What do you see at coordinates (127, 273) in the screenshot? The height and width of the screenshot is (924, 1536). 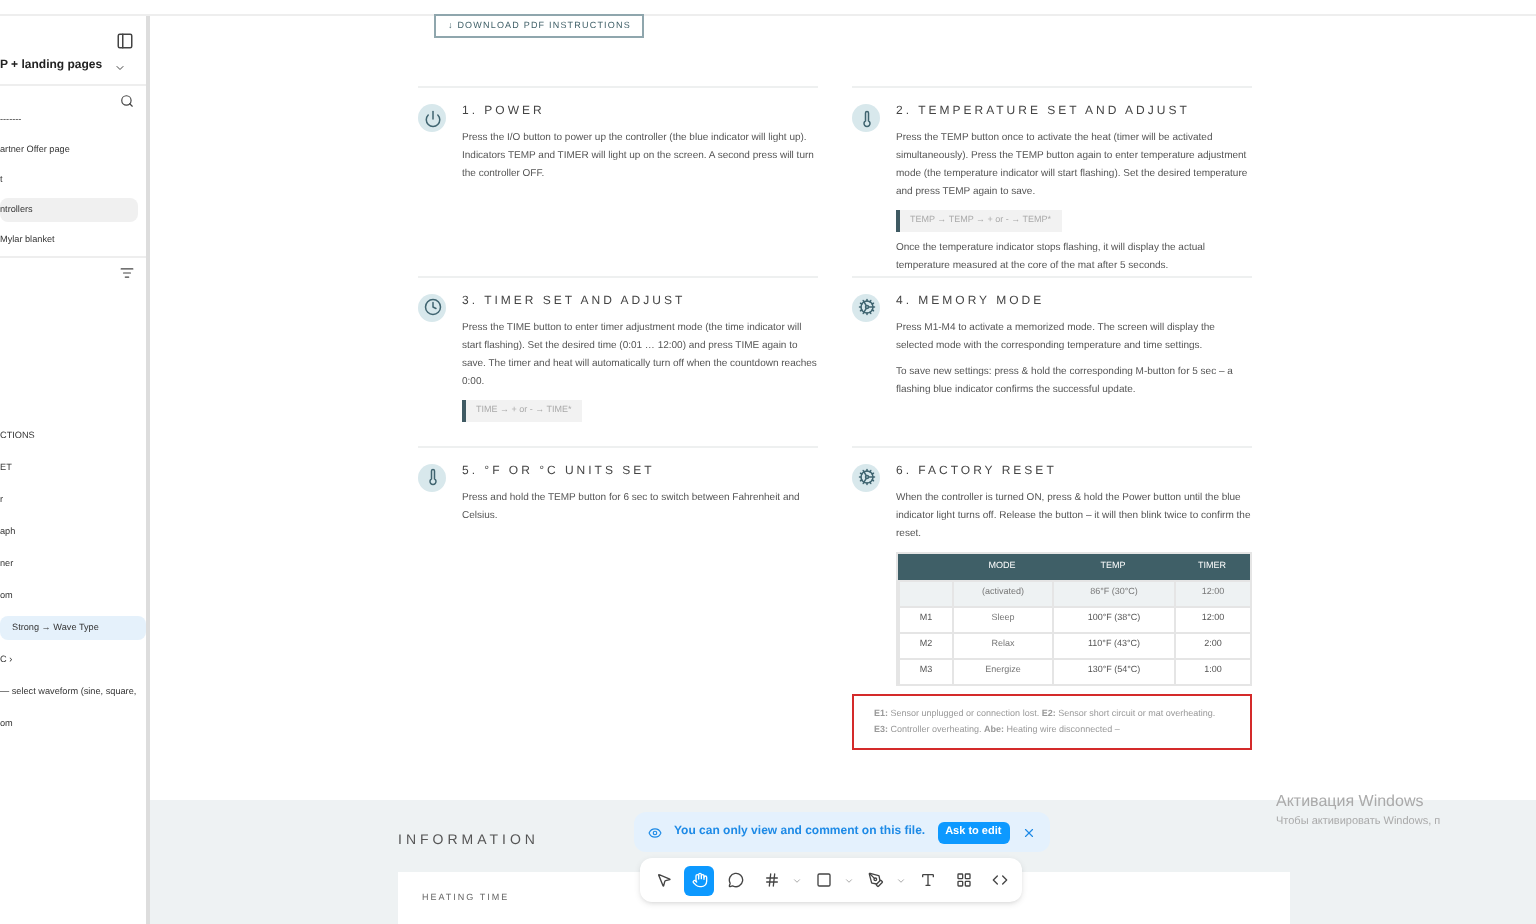 I see `filter-icon` at bounding box center [127, 273].